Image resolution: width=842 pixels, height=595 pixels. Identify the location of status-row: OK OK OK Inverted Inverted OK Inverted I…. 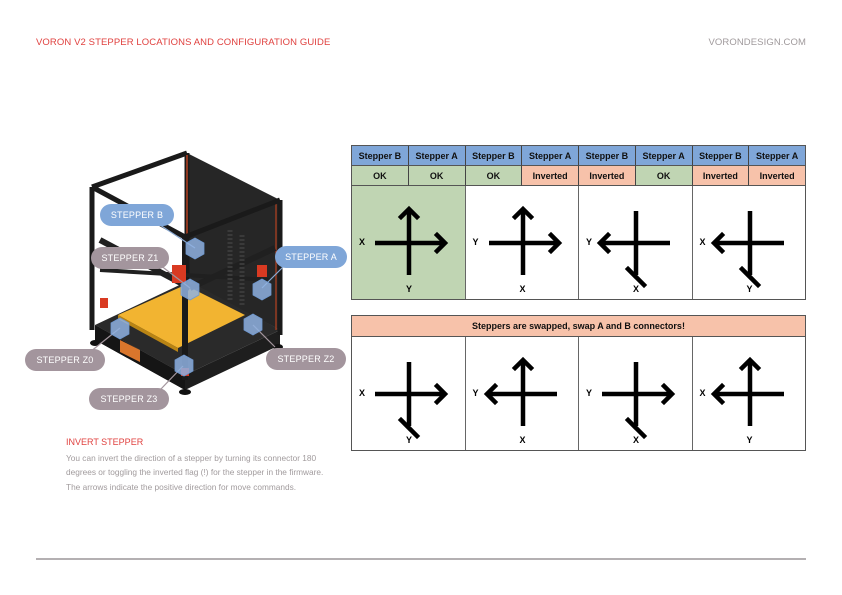
(578, 176).